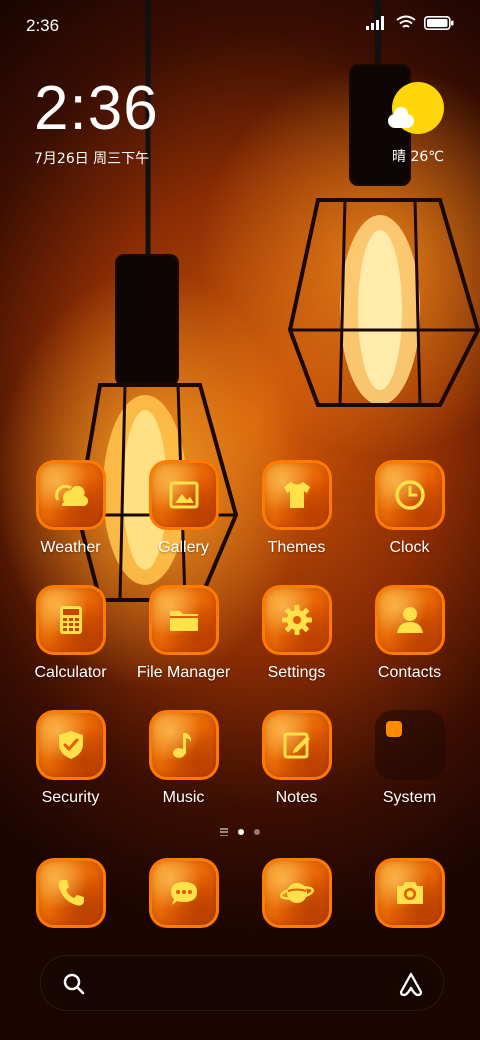 Image resolution: width=480 pixels, height=1040 pixels. I want to click on app-label: Music, so click(183, 797).